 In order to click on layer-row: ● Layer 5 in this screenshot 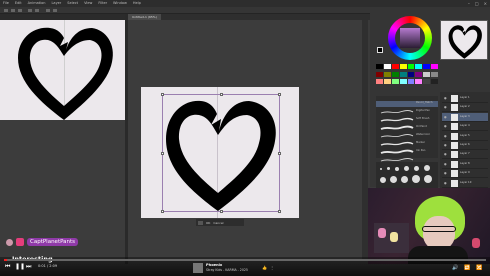, I will do `click(465, 136)`.